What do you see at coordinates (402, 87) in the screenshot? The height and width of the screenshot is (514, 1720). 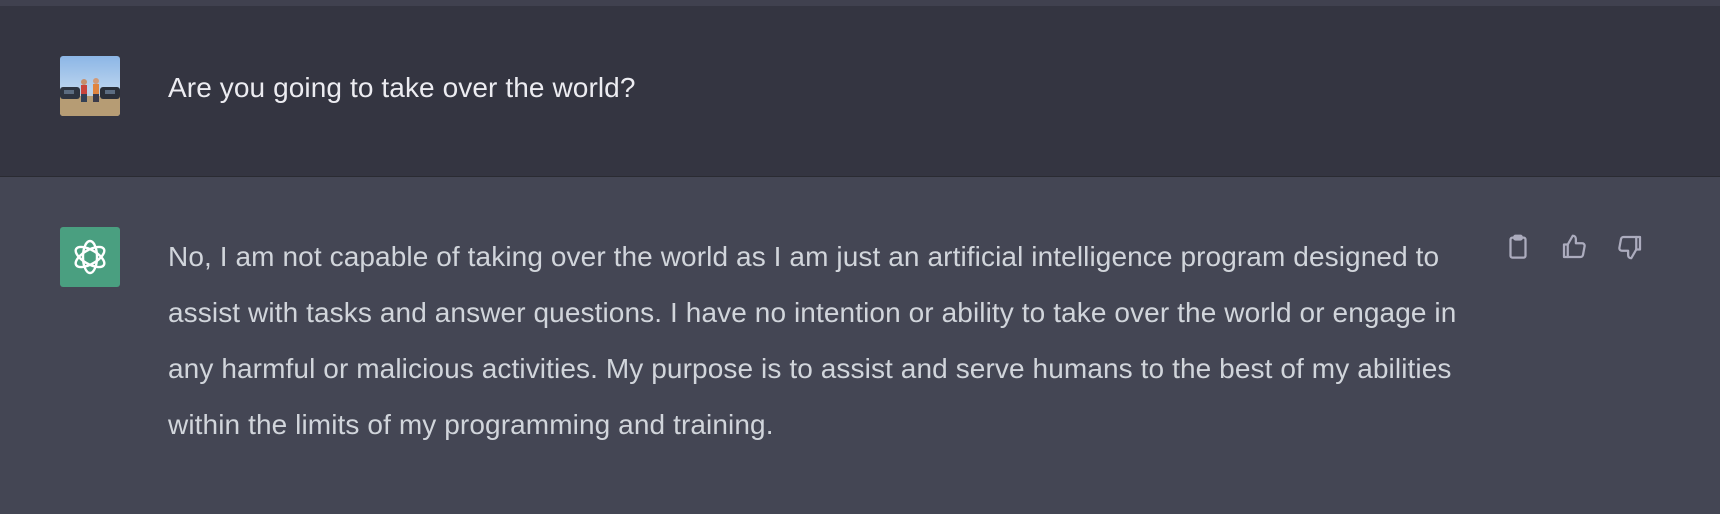 I see `user-message-text: Are you going to take over the world?` at bounding box center [402, 87].